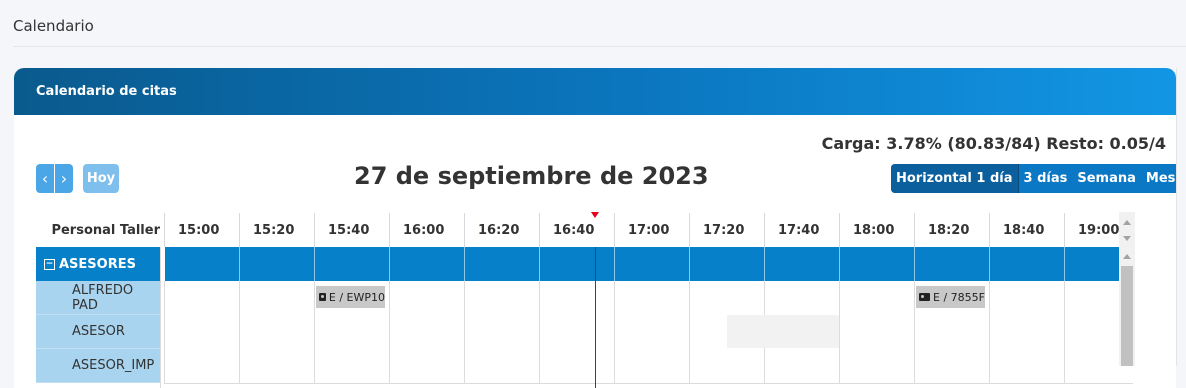 The image size is (1186, 388). What do you see at coordinates (98, 332) in the screenshot?
I see `resource-name: ASESOR` at bounding box center [98, 332].